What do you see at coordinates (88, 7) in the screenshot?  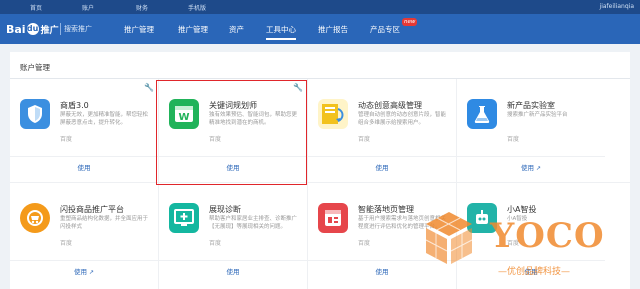 I see `topbar-link-account: 账户` at bounding box center [88, 7].